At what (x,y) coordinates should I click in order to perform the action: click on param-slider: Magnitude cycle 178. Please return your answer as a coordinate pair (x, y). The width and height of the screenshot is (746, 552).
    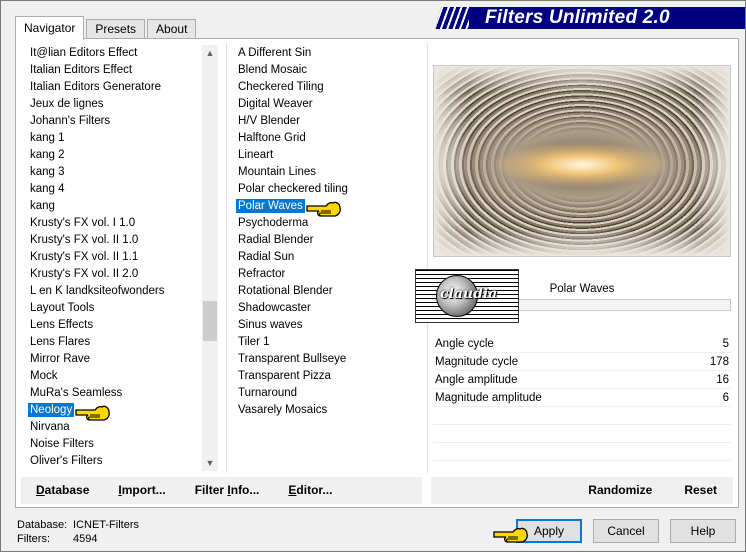
    Looking at the image, I should click on (582, 362).